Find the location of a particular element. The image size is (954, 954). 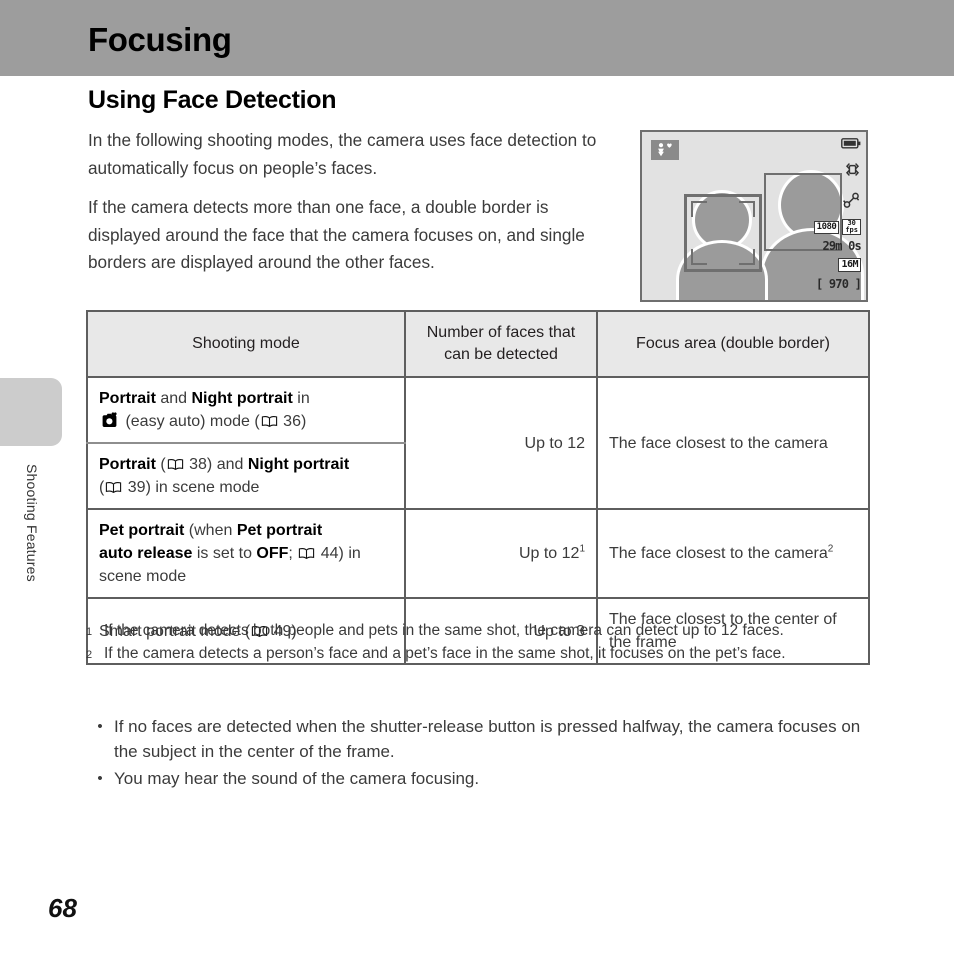

chapter-tab-marker is located at coordinates (31, 412).